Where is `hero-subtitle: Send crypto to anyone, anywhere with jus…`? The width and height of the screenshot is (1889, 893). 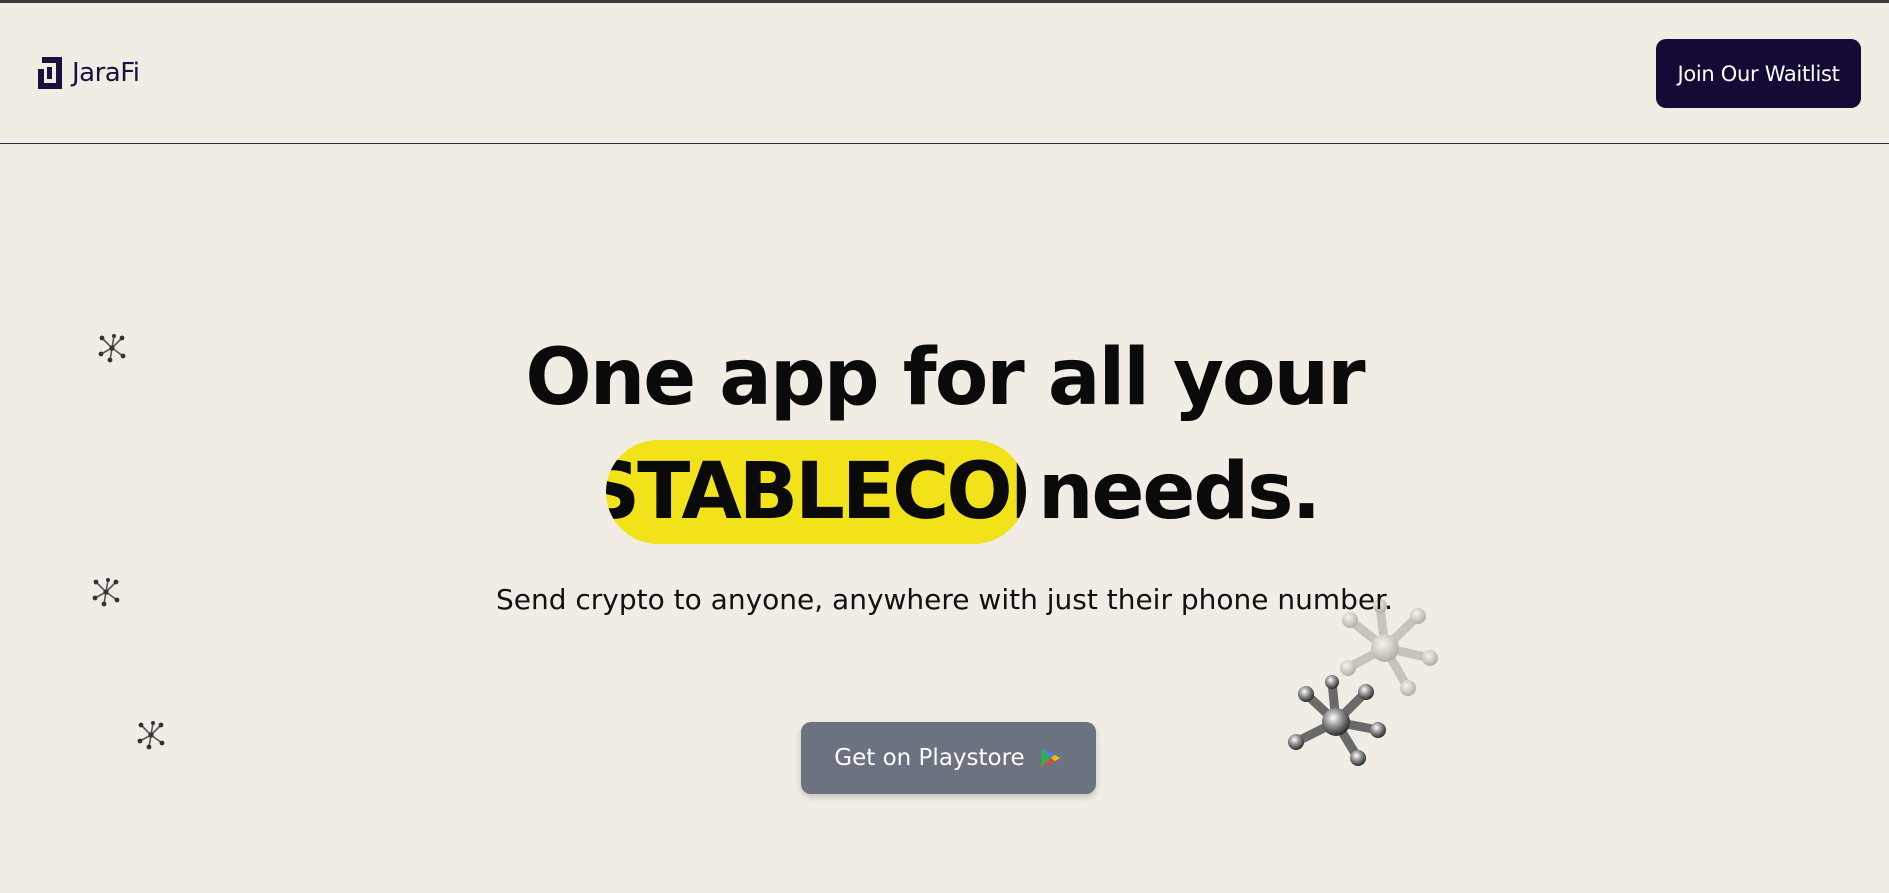 hero-subtitle: Send crypto to anyone, anywhere with jus… is located at coordinates (944, 599).